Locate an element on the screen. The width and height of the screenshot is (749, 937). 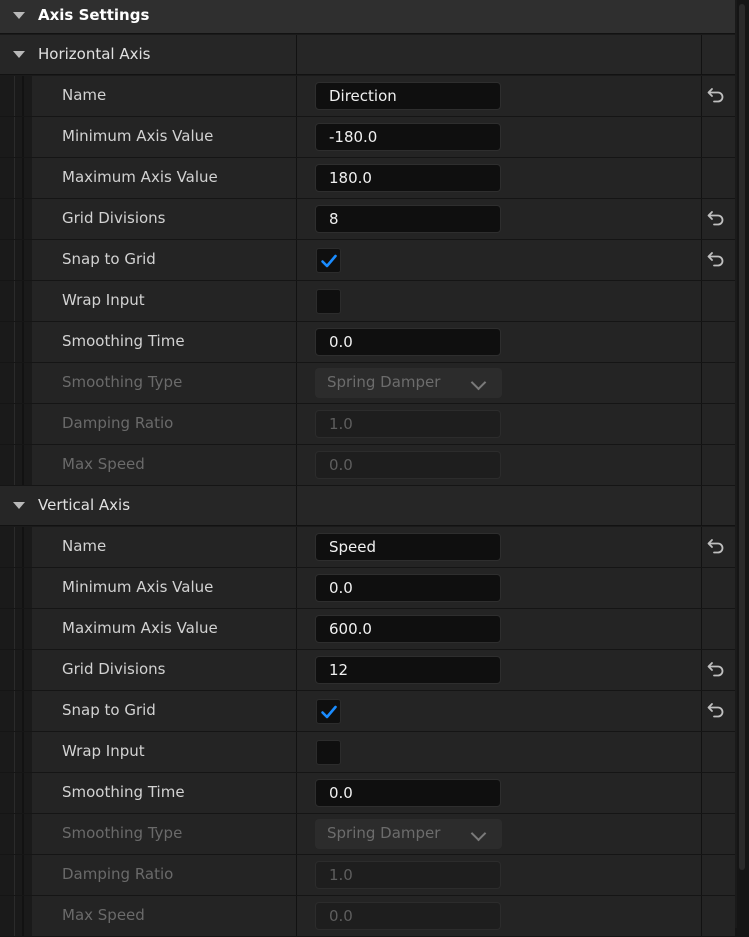
grid-divisions-input: 8 is located at coordinates (408, 219).